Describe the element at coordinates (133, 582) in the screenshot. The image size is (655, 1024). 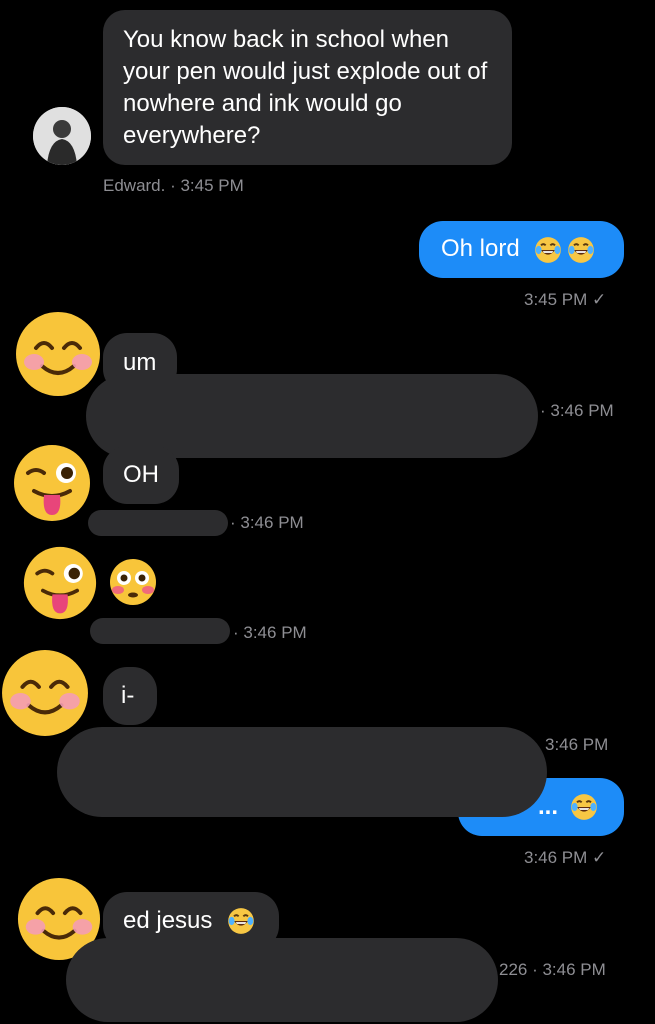
I see `flushed-face-icon` at that location.